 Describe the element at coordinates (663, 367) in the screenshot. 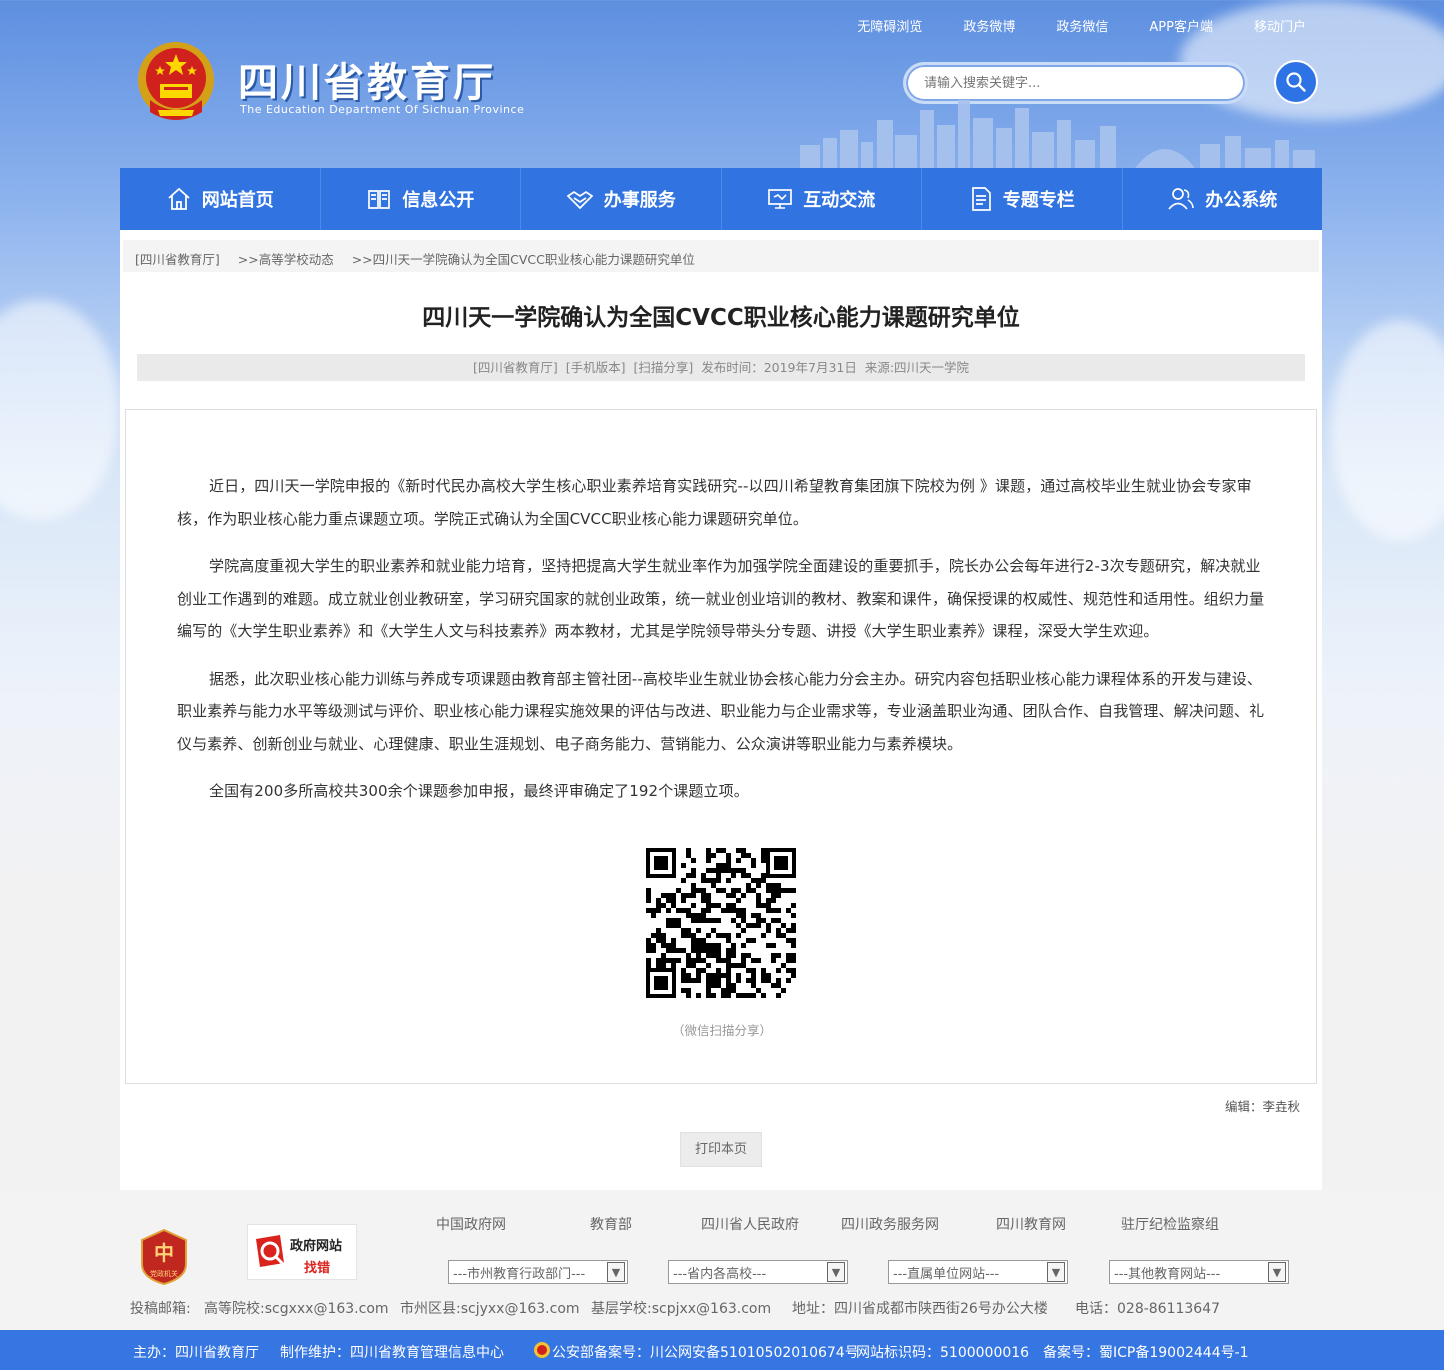

I see `meta-scan-link: [扫描分享]` at that location.